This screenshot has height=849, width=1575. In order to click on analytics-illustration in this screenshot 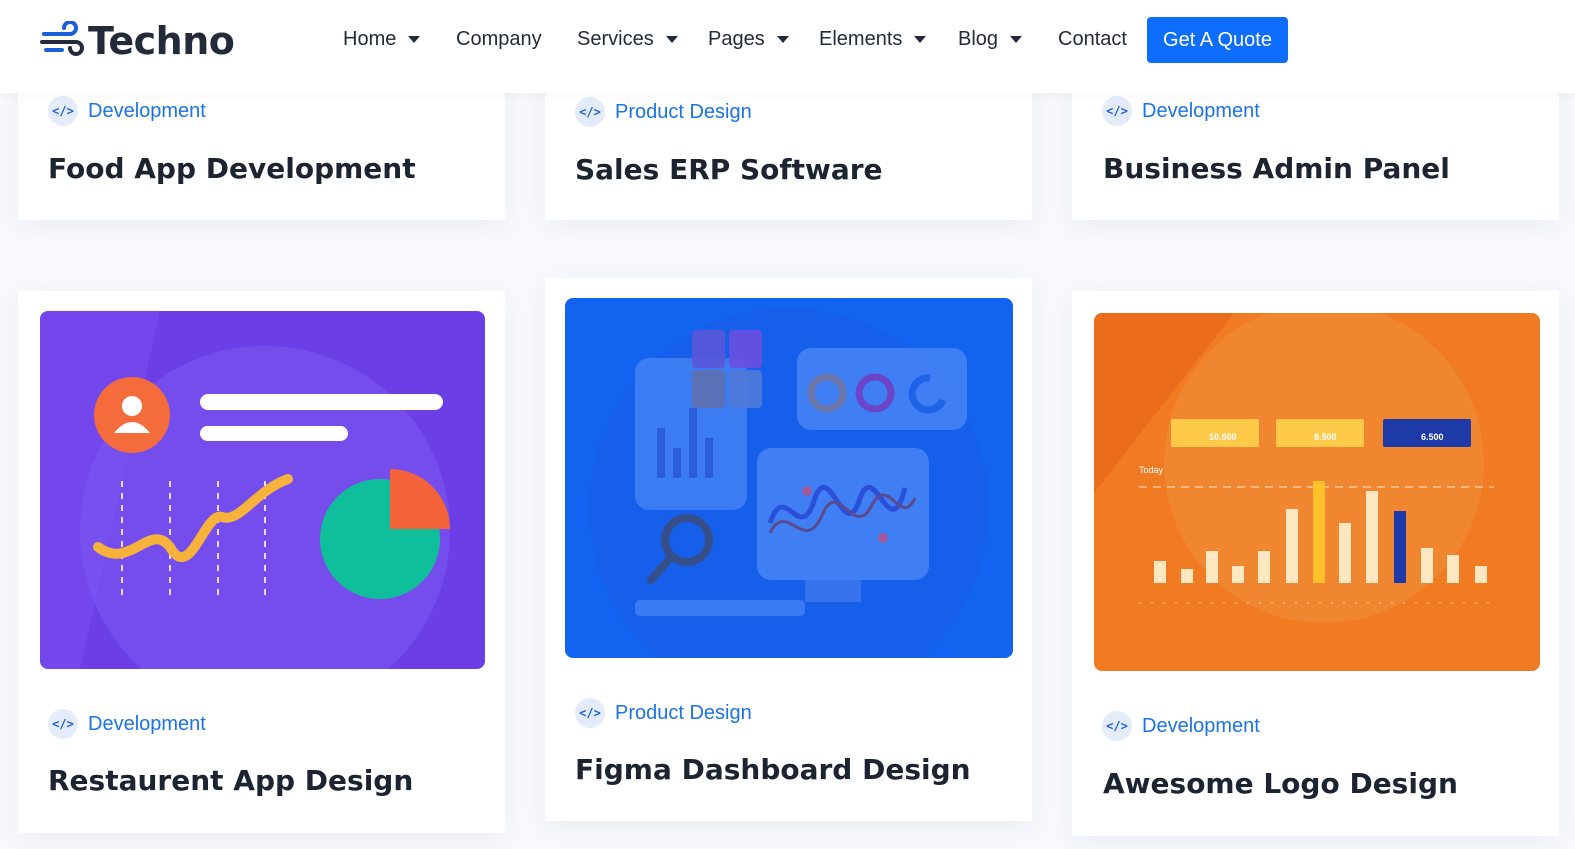, I will do `click(262, 490)`.